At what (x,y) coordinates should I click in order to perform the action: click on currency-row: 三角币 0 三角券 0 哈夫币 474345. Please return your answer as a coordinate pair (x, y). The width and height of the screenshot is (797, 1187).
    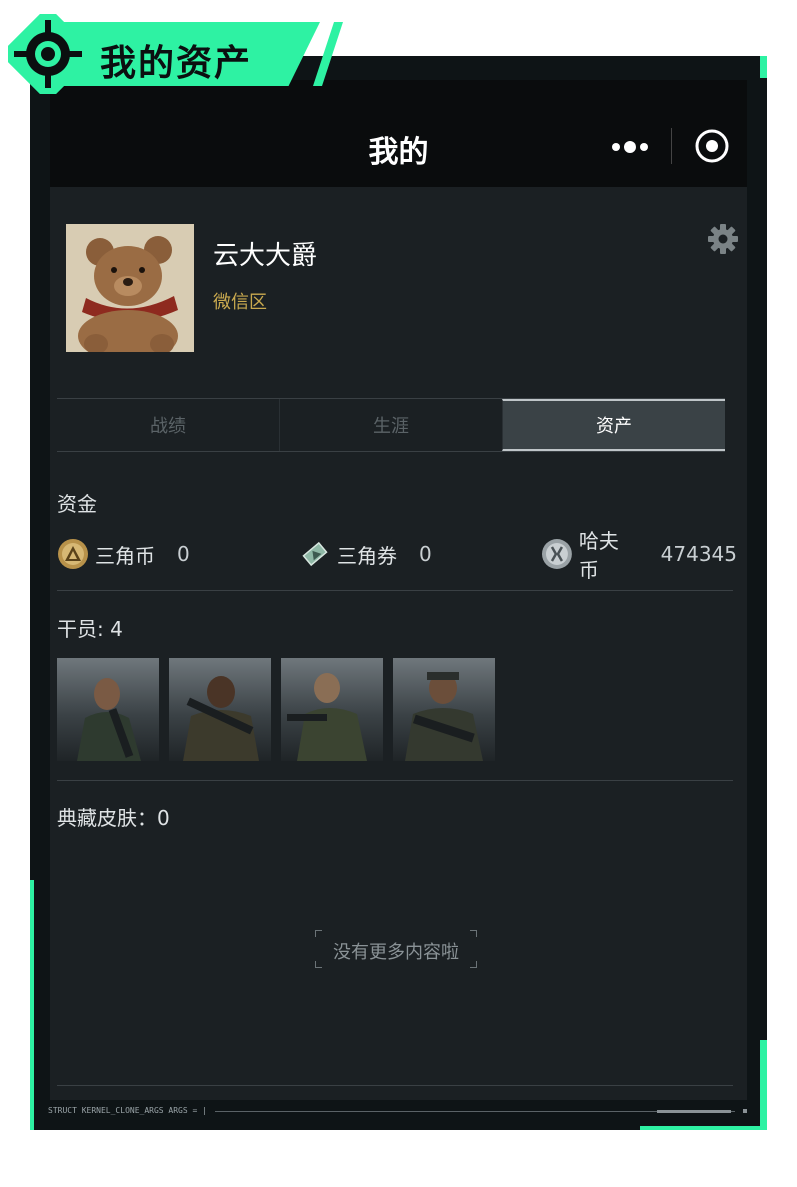
    Looking at the image, I should click on (397, 555).